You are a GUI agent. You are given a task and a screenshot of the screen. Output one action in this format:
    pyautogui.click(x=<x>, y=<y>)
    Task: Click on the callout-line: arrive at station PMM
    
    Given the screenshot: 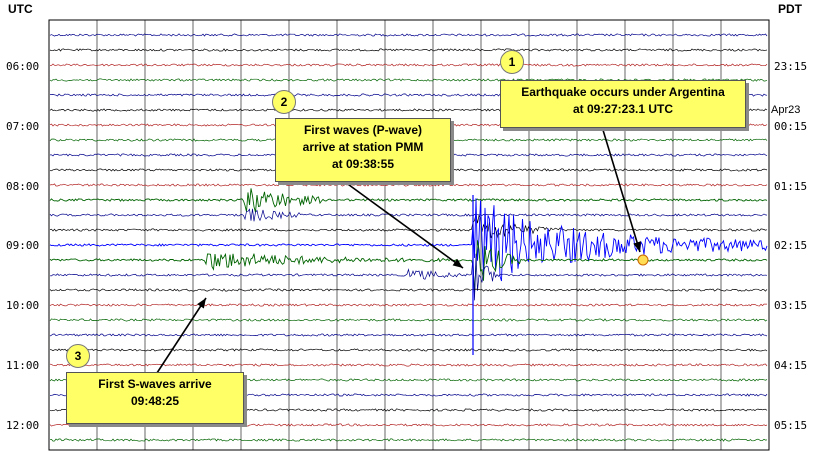 What is the action you would take?
    pyautogui.click(x=363, y=147)
    